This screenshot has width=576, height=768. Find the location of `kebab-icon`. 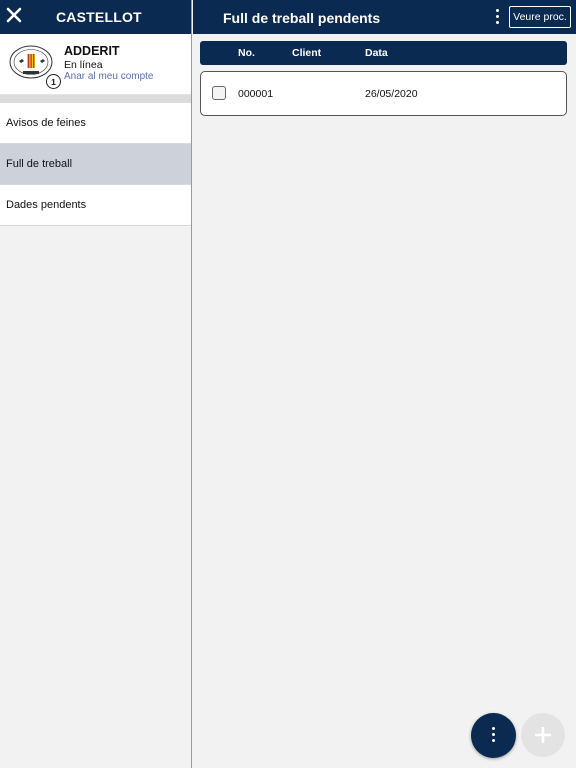

kebab-icon is located at coordinates (493, 736).